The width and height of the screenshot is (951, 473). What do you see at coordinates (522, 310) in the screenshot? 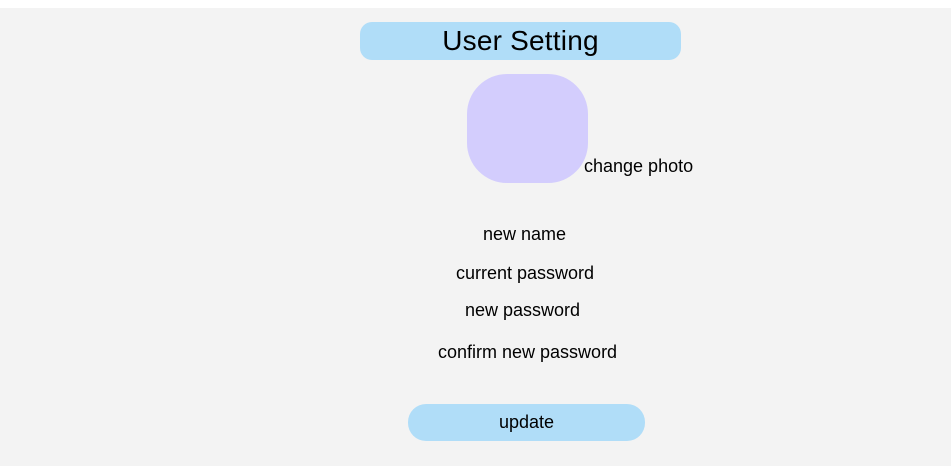
I see `new-password-field: new password` at bounding box center [522, 310].